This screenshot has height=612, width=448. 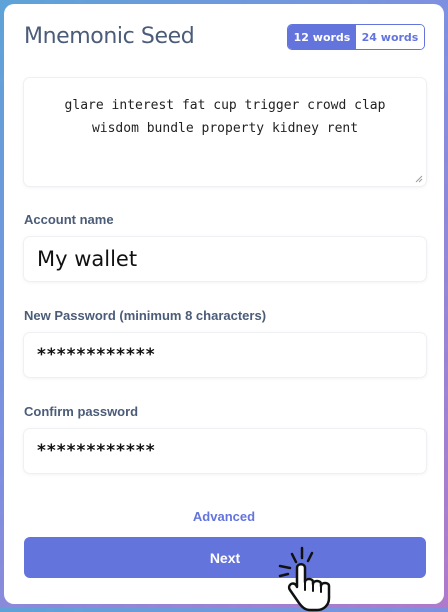 What do you see at coordinates (390, 37) in the screenshot?
I see `toggle-24-words: 24 words` at bounding box center [390, 37].